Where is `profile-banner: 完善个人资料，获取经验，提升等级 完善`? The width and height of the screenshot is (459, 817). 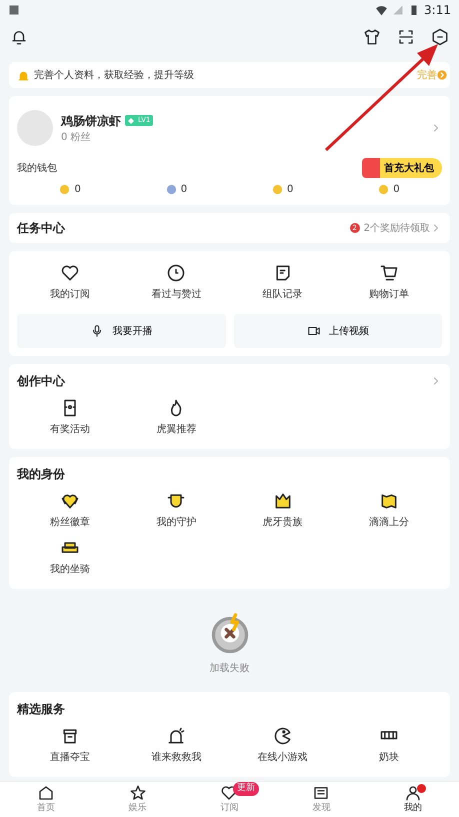
profile-banner: 完善个人资料，获取经验，提升等级 完善 is located at coordinates (229, 75).